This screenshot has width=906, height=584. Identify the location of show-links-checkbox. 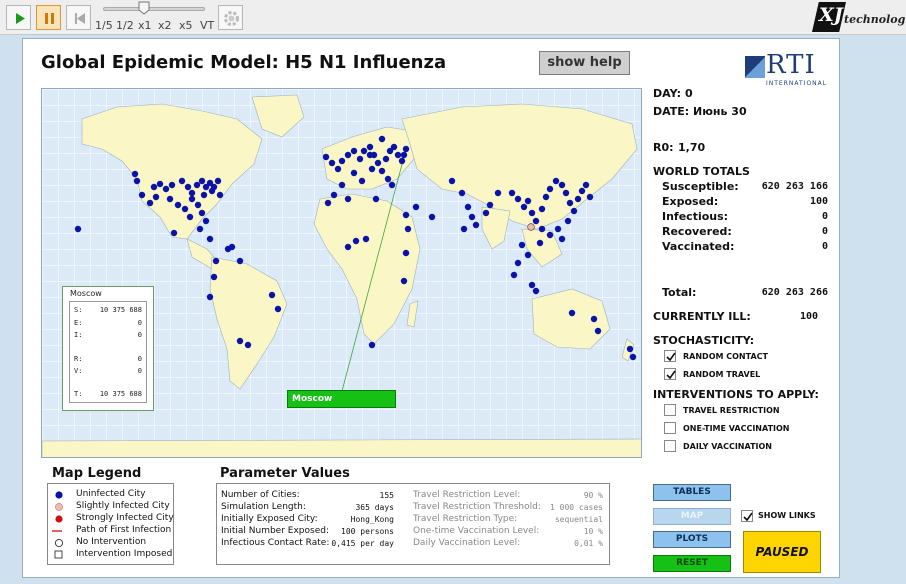
(747, 516).